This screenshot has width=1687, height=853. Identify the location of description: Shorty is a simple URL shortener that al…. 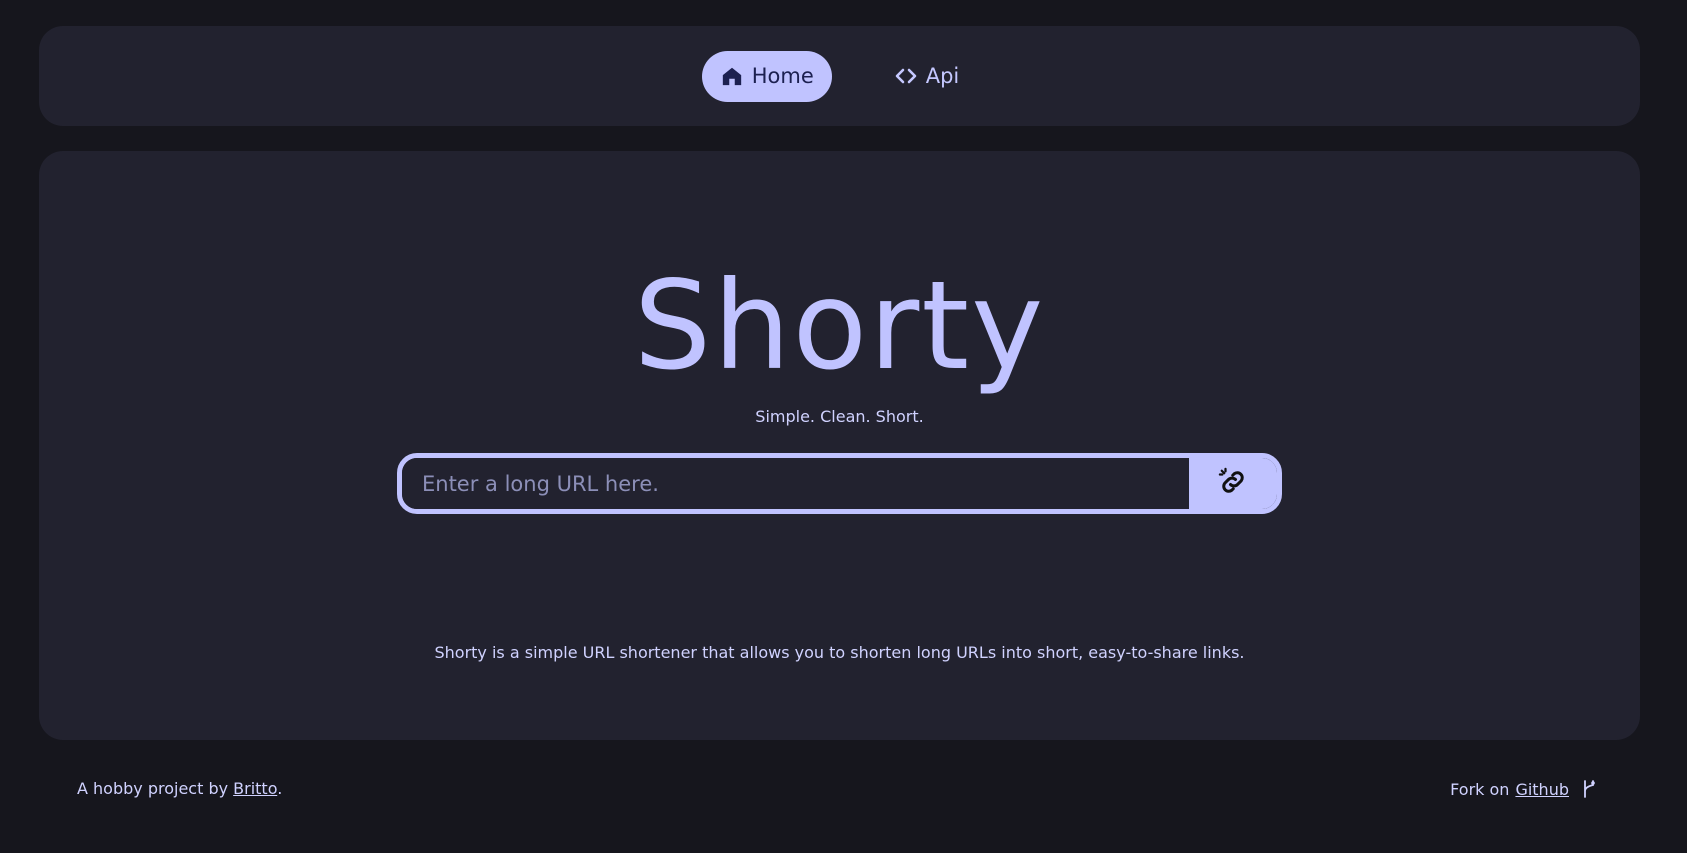
(839, 652).